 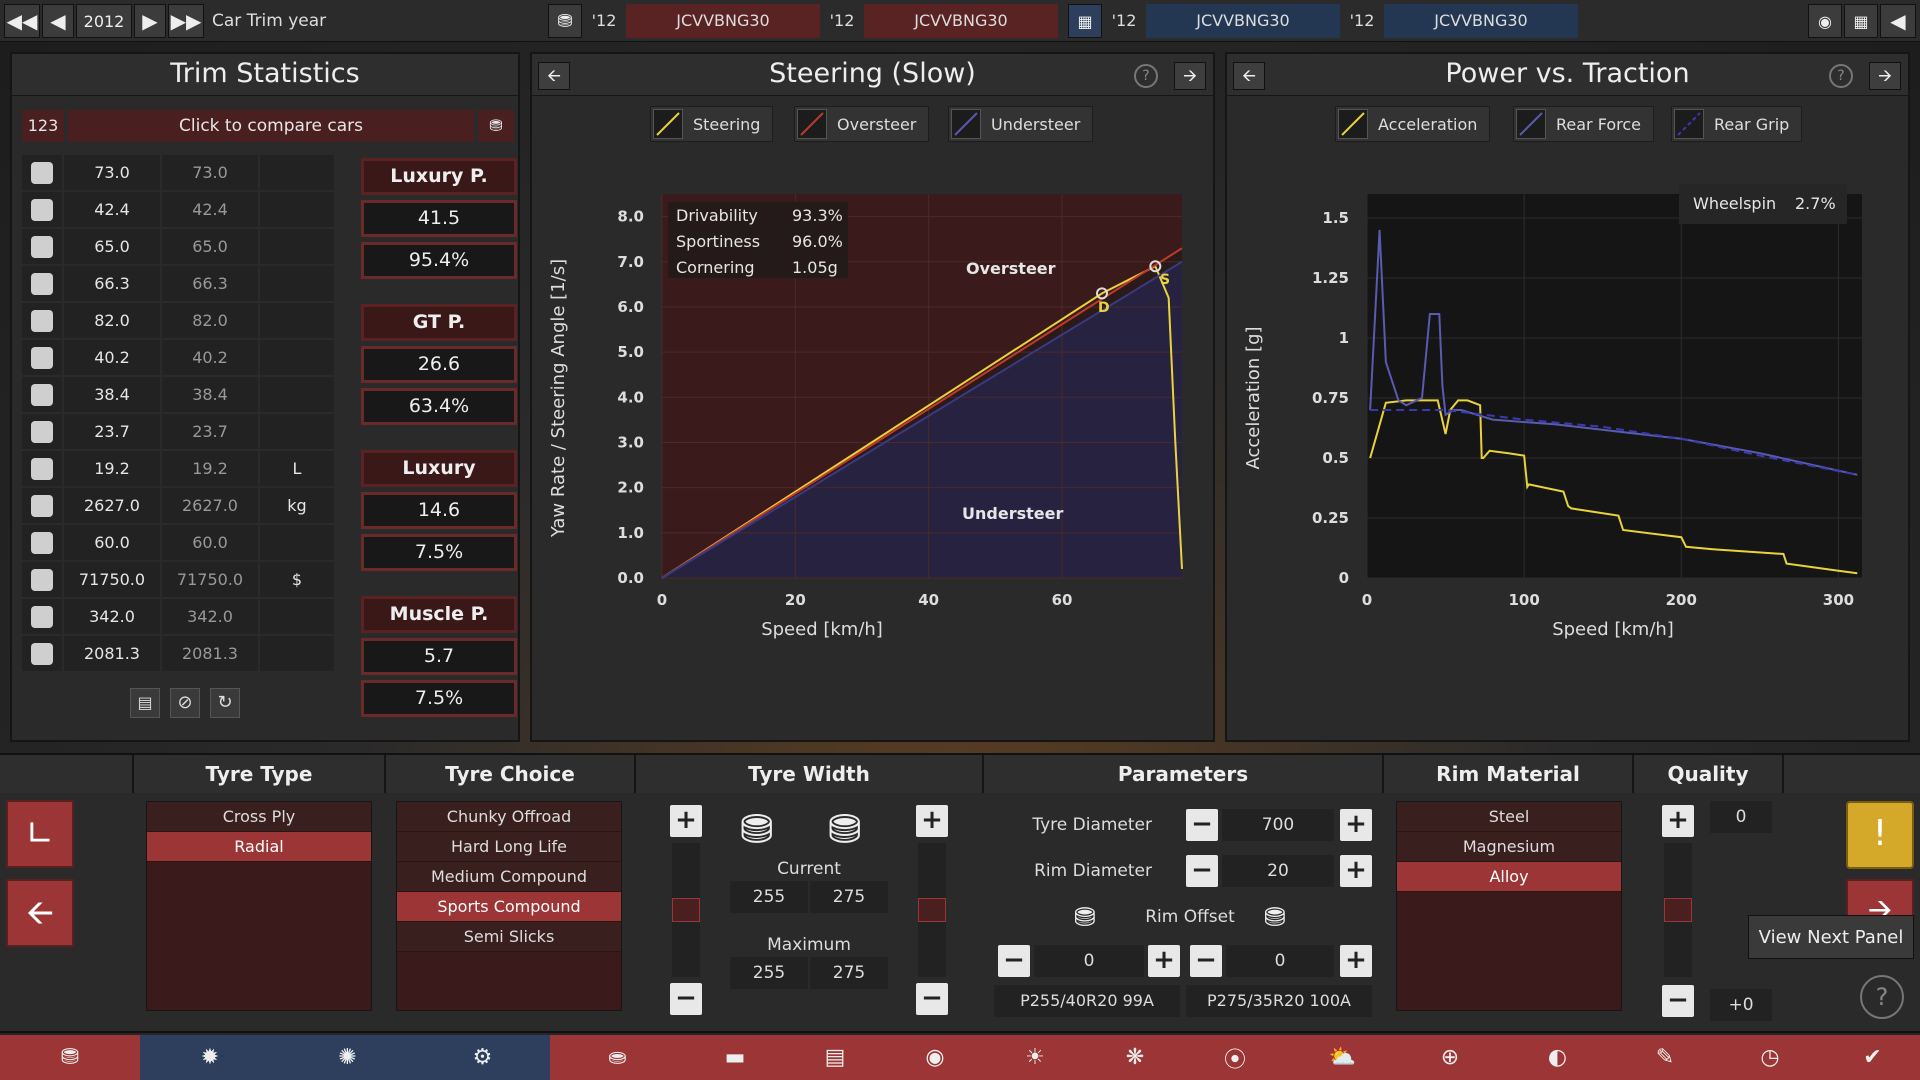 I want to click on chassis-icon: ✺, so click(x=347, y=1057).